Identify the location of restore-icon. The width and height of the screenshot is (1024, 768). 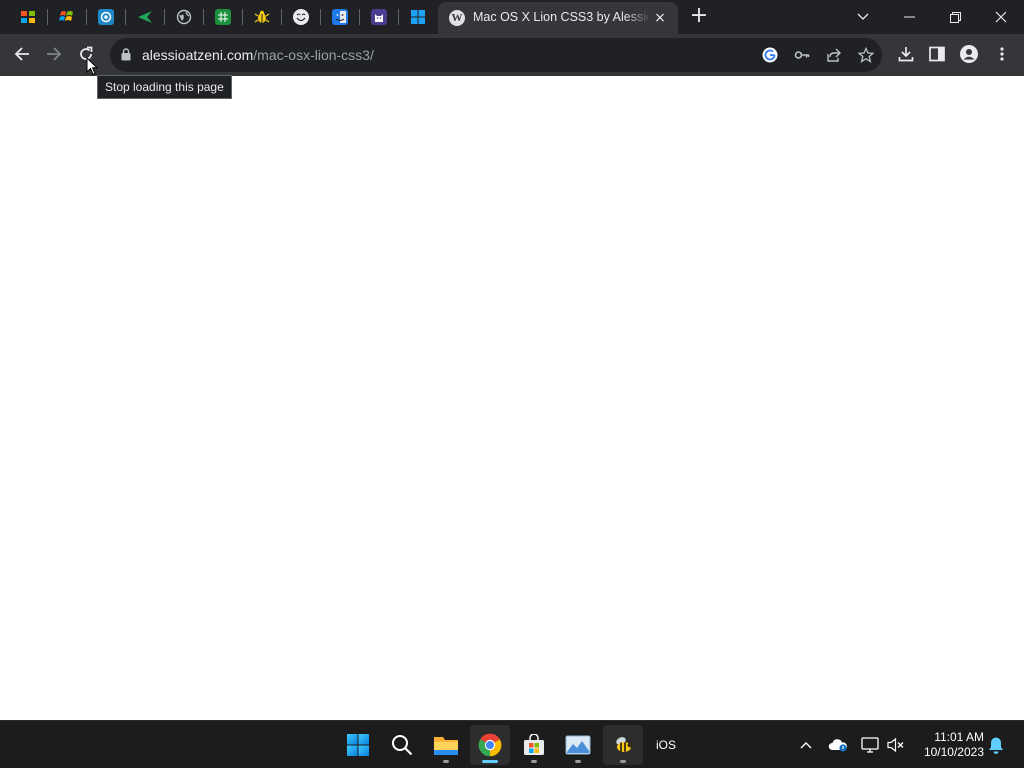
(955, 17).